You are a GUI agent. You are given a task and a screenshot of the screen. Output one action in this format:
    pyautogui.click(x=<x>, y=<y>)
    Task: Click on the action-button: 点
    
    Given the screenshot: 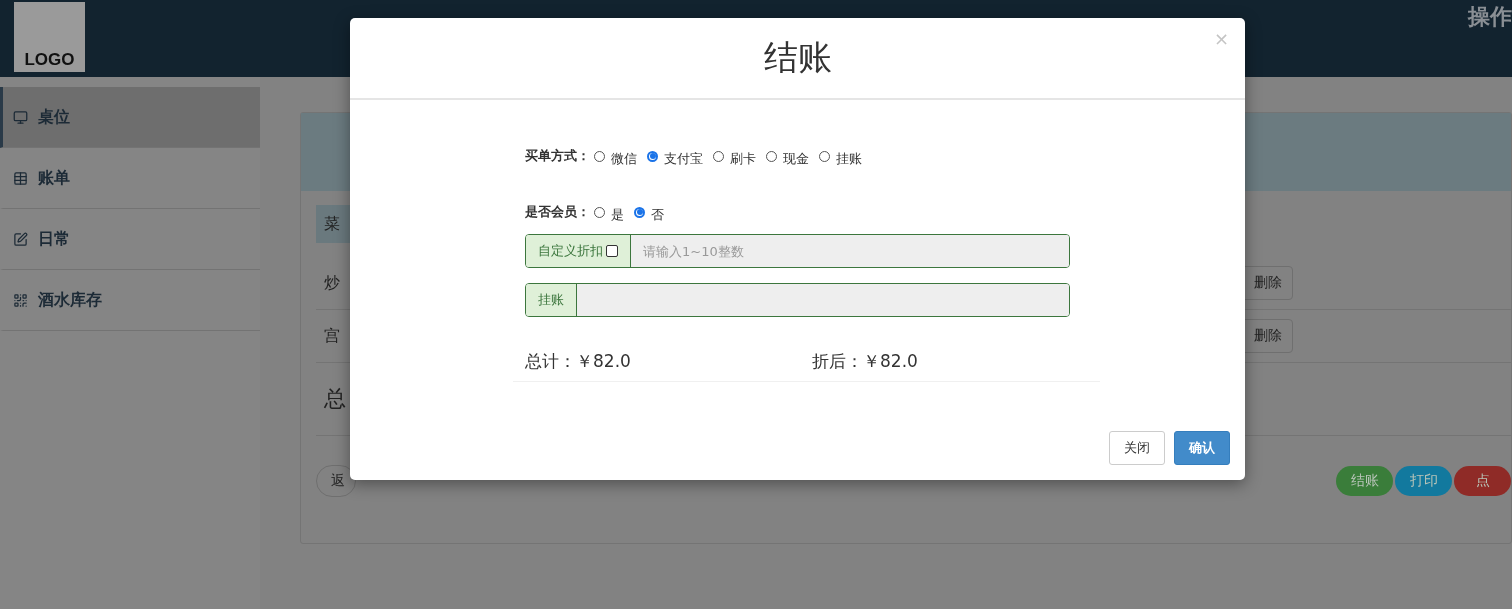 What is the action you would take?
    pyautogui.click(x=1482, y=481)
    